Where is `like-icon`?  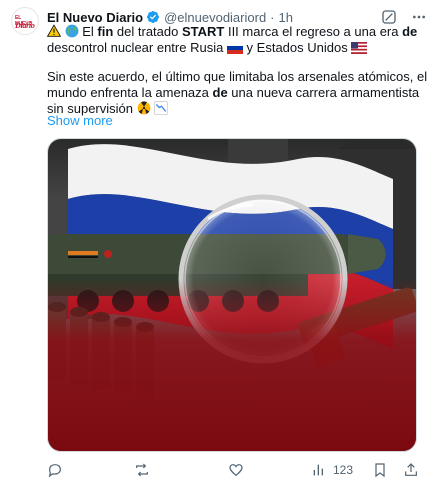
like-icon is located at coordinates (236, 470).